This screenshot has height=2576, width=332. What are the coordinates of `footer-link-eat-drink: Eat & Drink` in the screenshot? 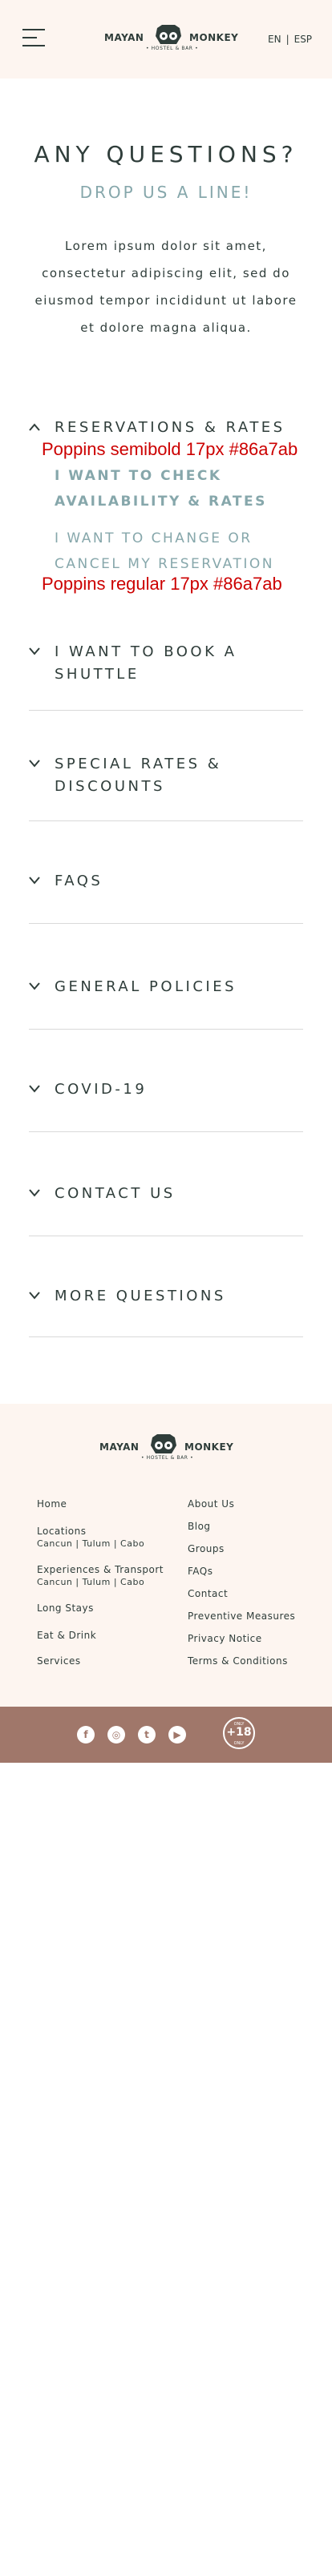 It's located at (66, 1635).